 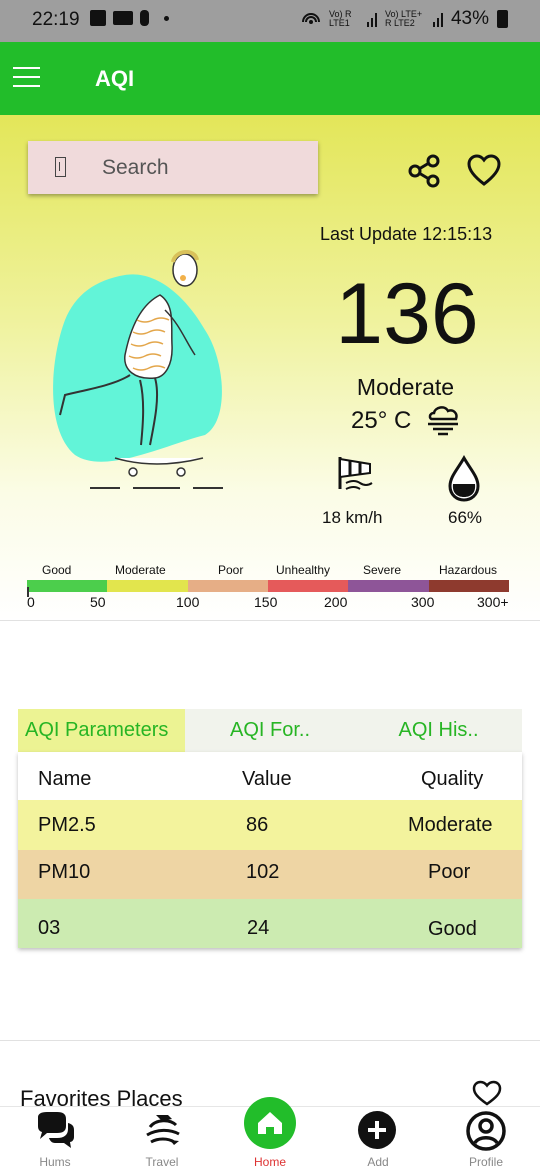 I want to click on add-icon, so click(x=377, y=1130).